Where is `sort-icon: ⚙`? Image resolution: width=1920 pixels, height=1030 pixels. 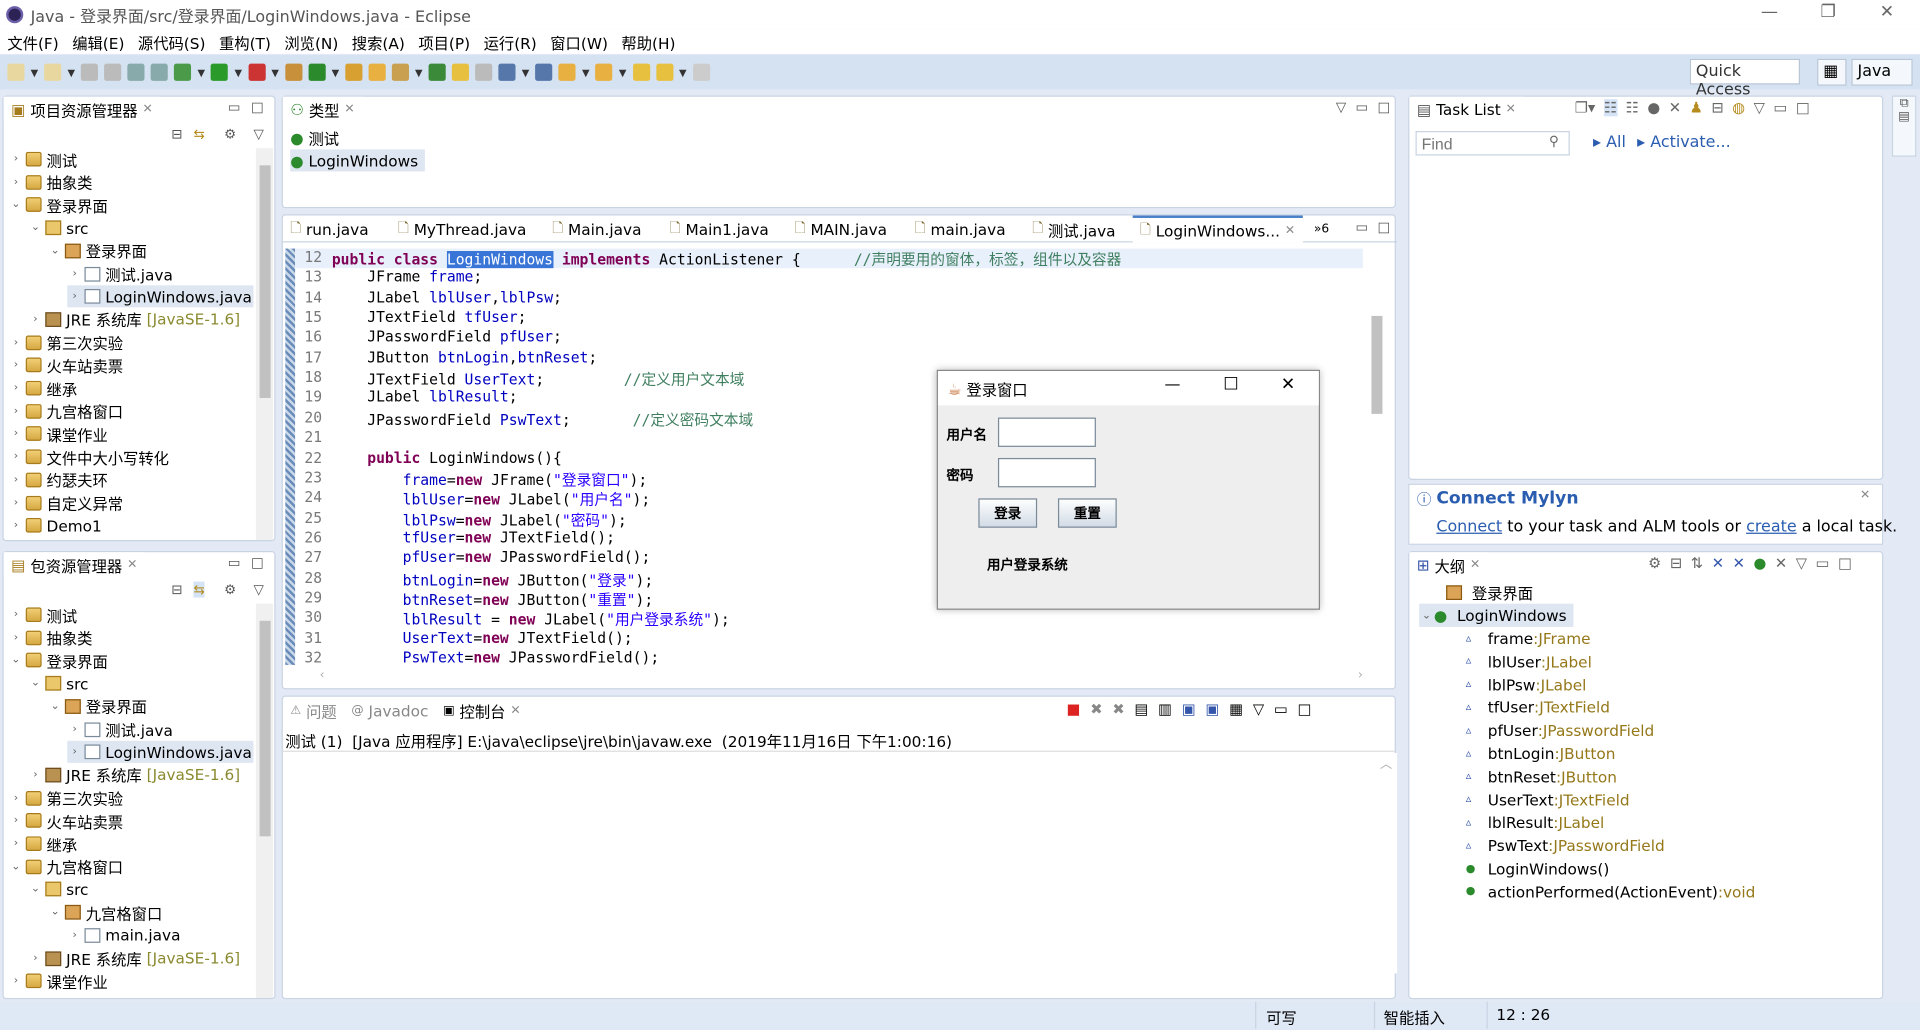 sort-icon: ⚙ is located at coordinates (1654, 563).